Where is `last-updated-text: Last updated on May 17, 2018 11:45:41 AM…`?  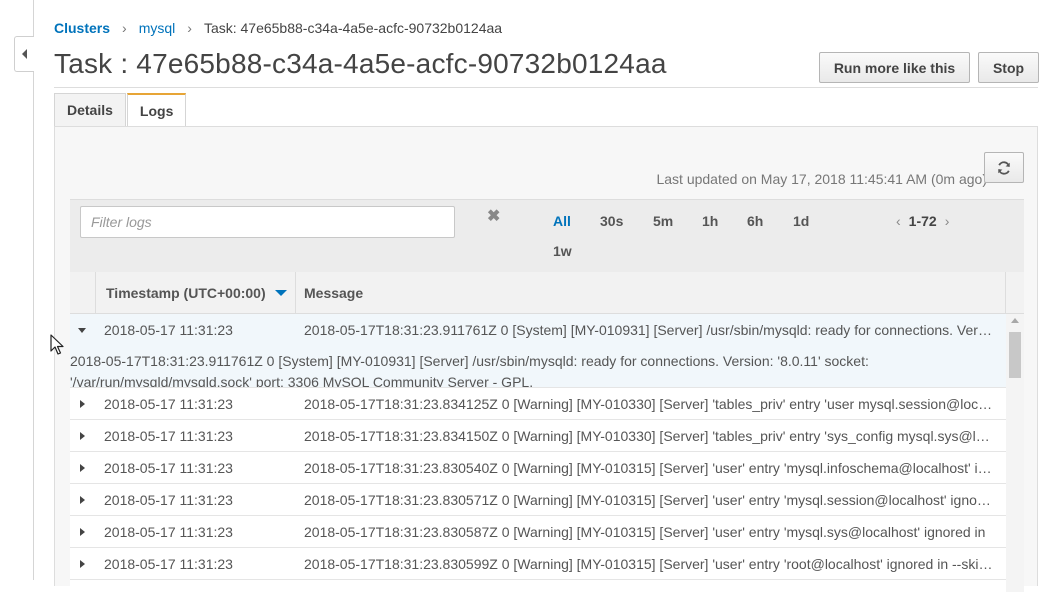 last-updated-text: Last updated on May 17, 2018 11:45:41 AM… is located at coordinates (821, 179).